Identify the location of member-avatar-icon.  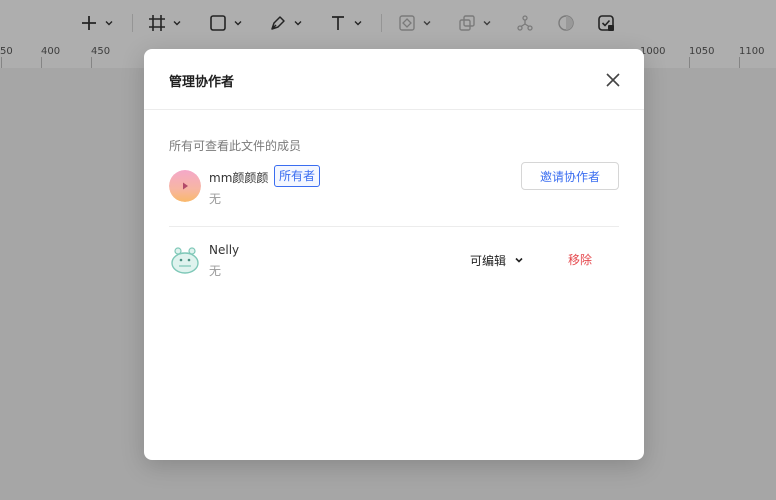
(185, 260).